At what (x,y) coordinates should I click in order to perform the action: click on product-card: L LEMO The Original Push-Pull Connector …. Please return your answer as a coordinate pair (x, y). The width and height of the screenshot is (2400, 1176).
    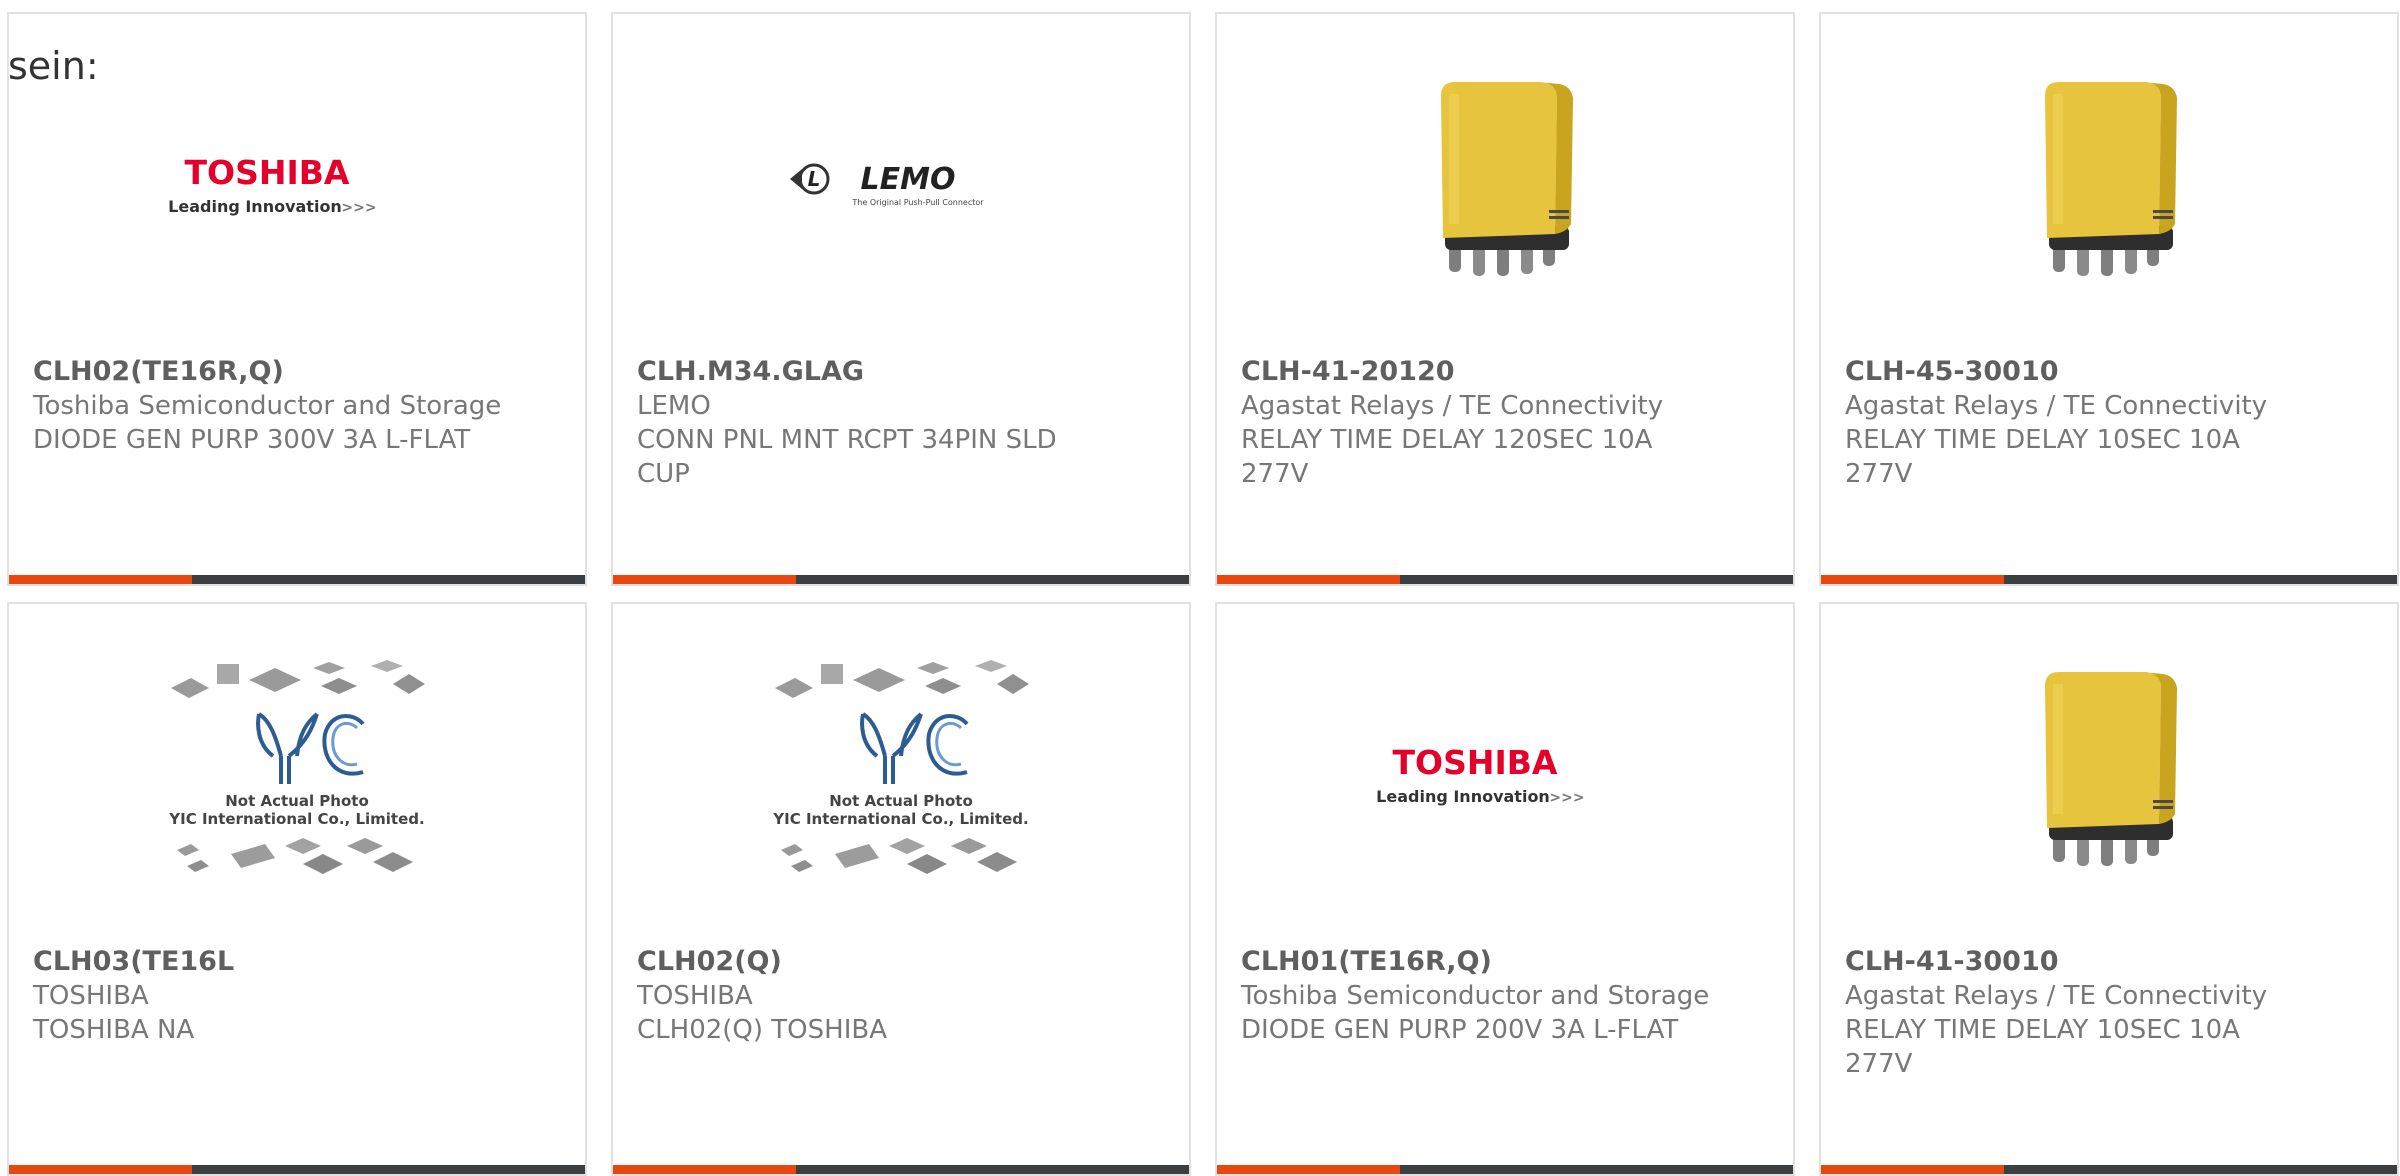
    Looking at the image, I should click on (901, 299).